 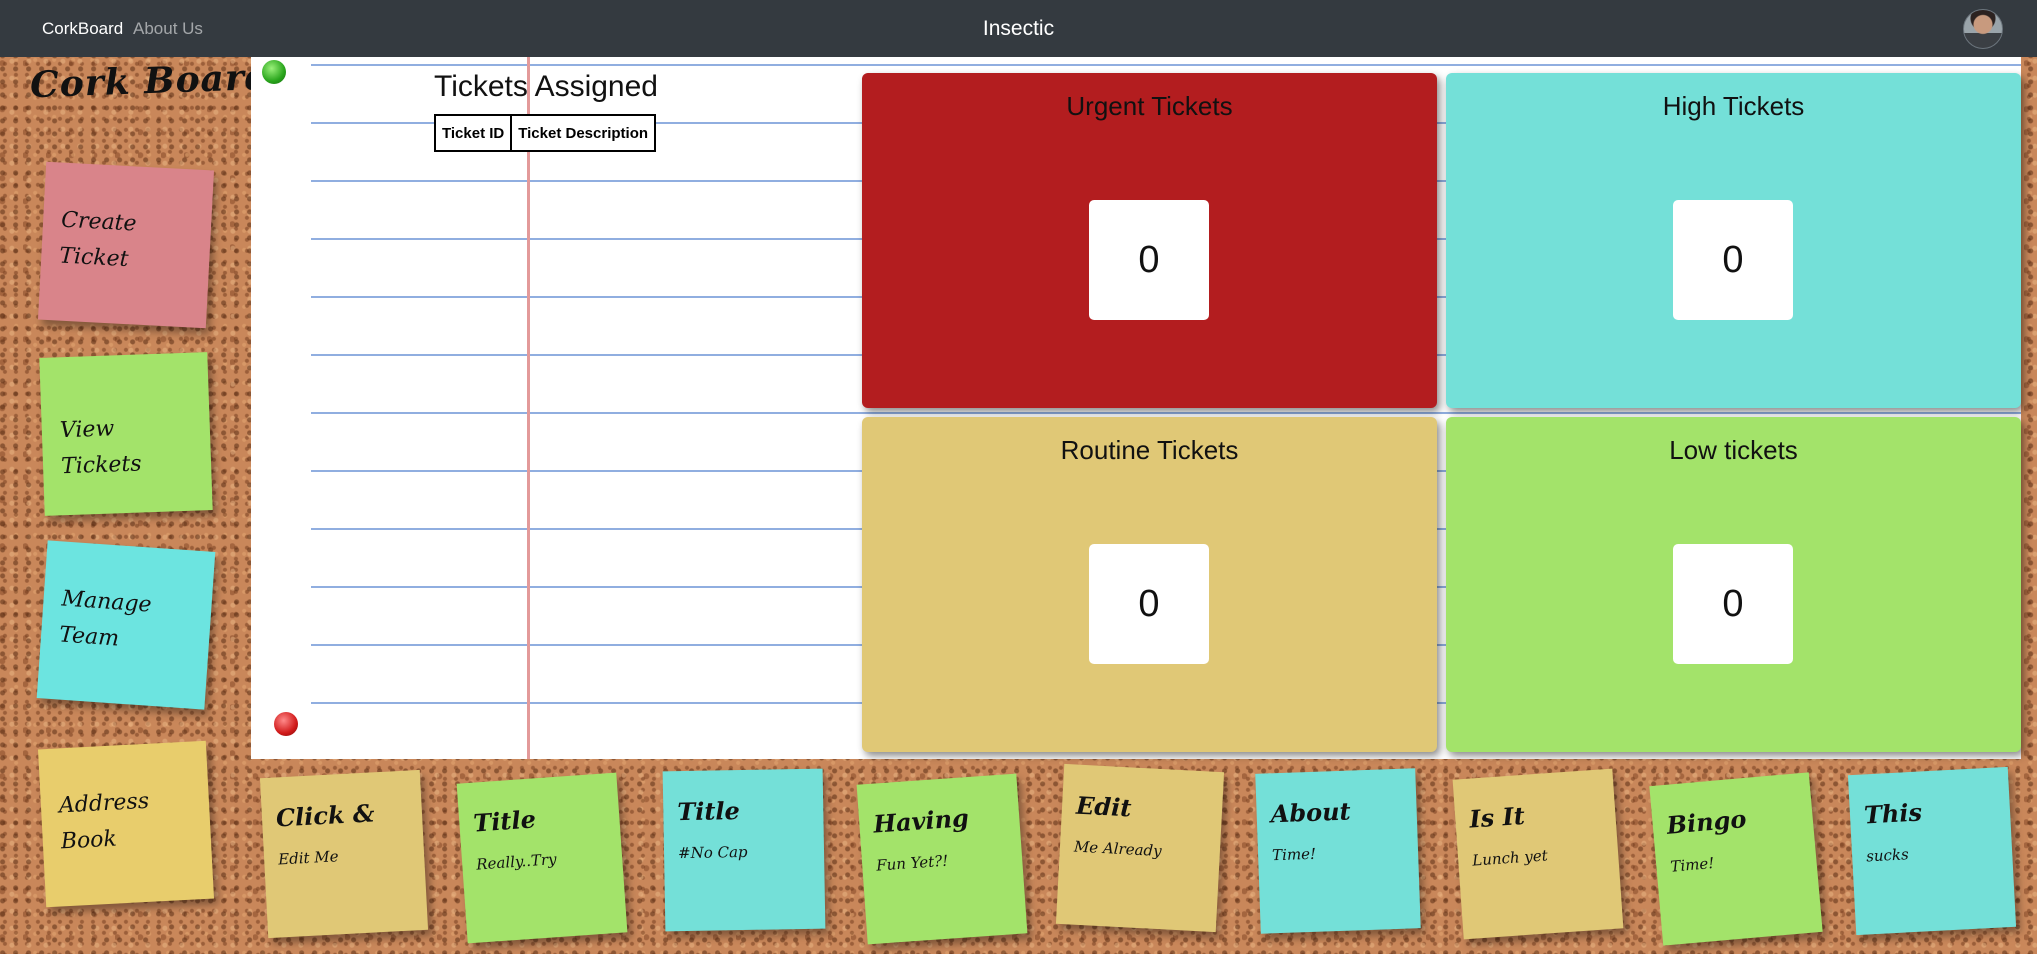 I want to click on view-tickets-label: View Tickets, so click(x=101, y=448).